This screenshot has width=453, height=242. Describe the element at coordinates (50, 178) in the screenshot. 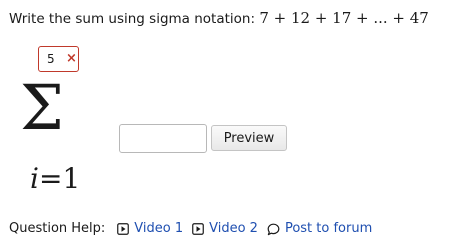

I see `equals-sign: =` at that location.